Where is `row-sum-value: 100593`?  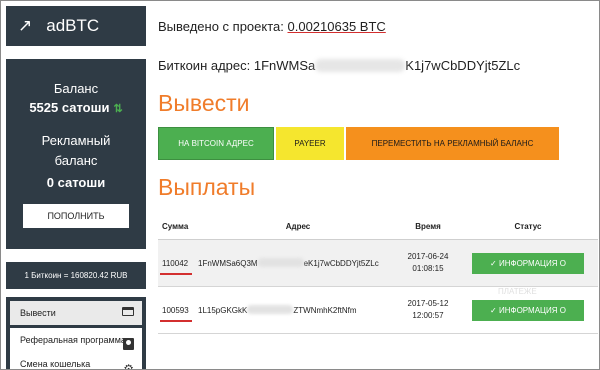 row-sum-value: 100593 is located at coordinates (175, 310).